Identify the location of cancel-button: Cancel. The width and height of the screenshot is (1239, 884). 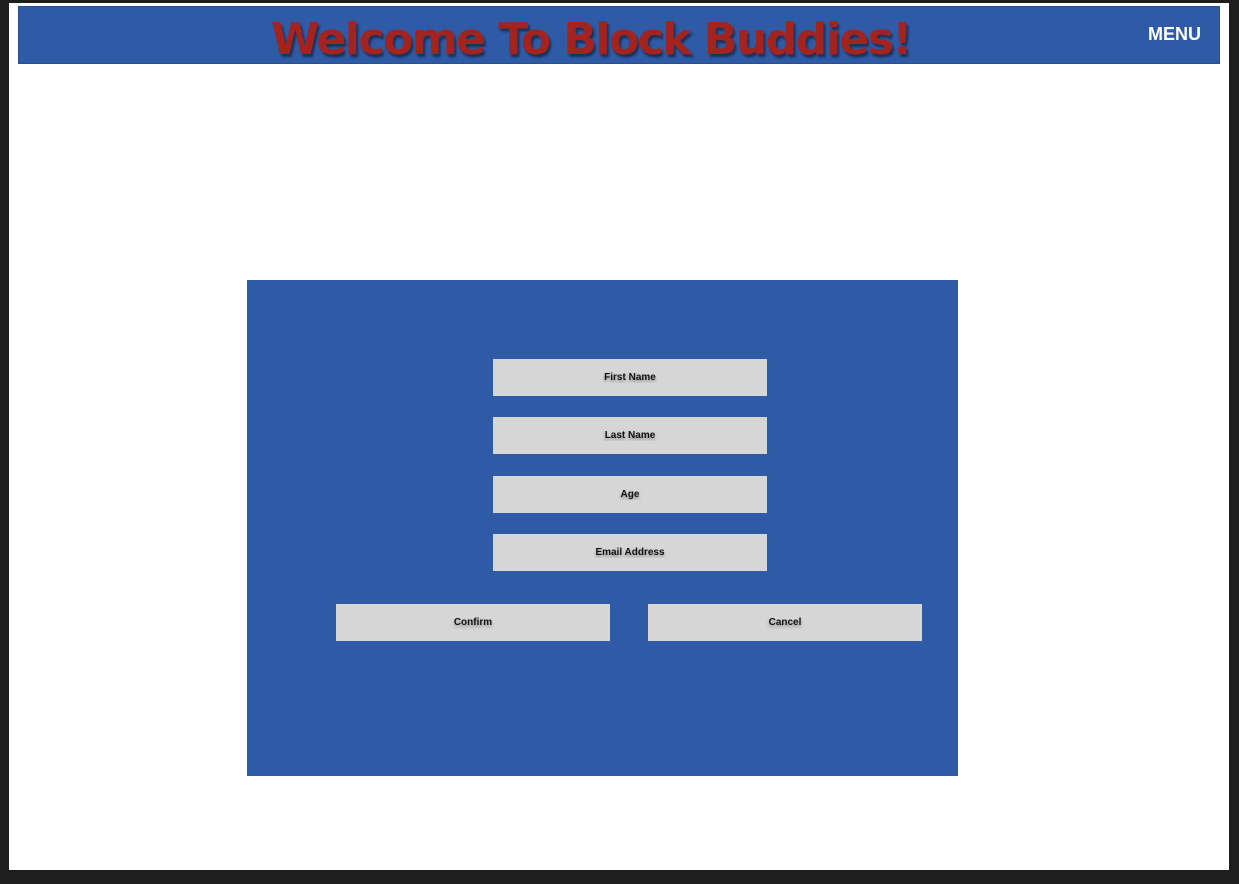
(785, 622).